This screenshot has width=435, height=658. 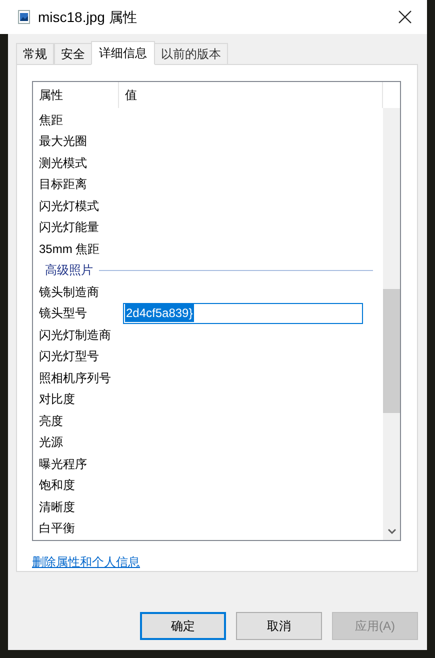 I want to click on tab: 以前的版本, so click(x=191, y=53).